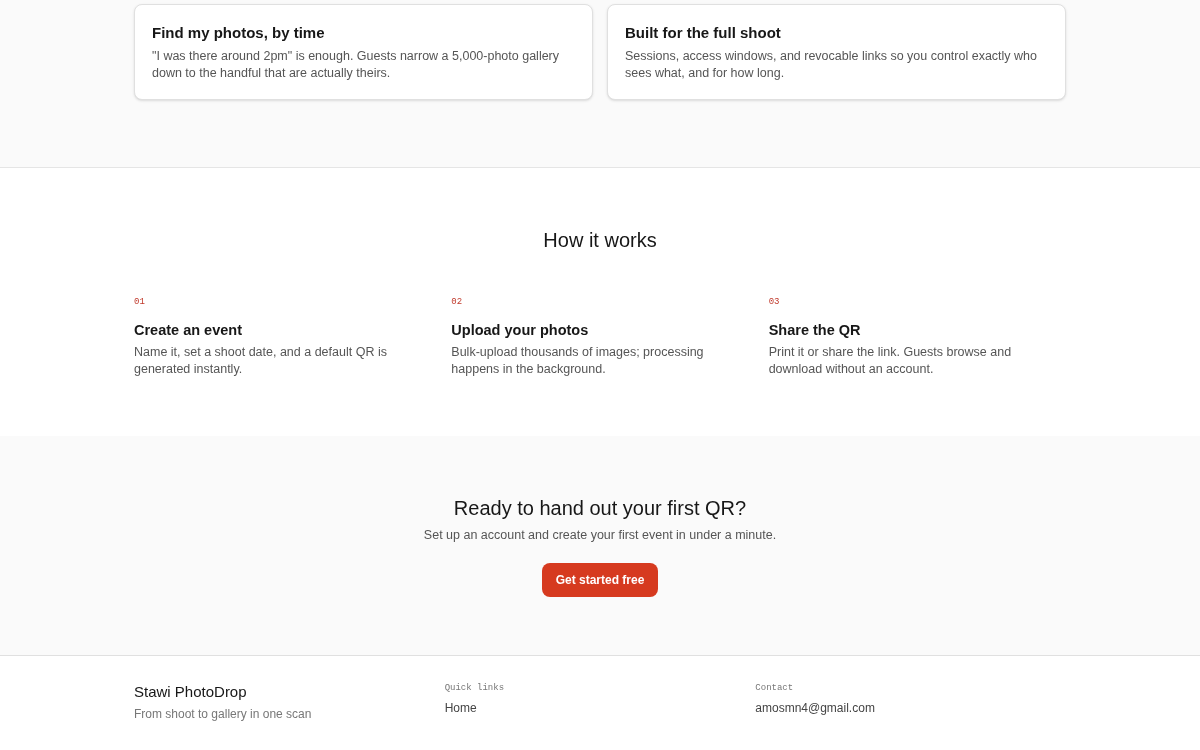  Describe the element at coordinates (815, 330) in the screenshot. I see `step-title: Share the QR` at that location.